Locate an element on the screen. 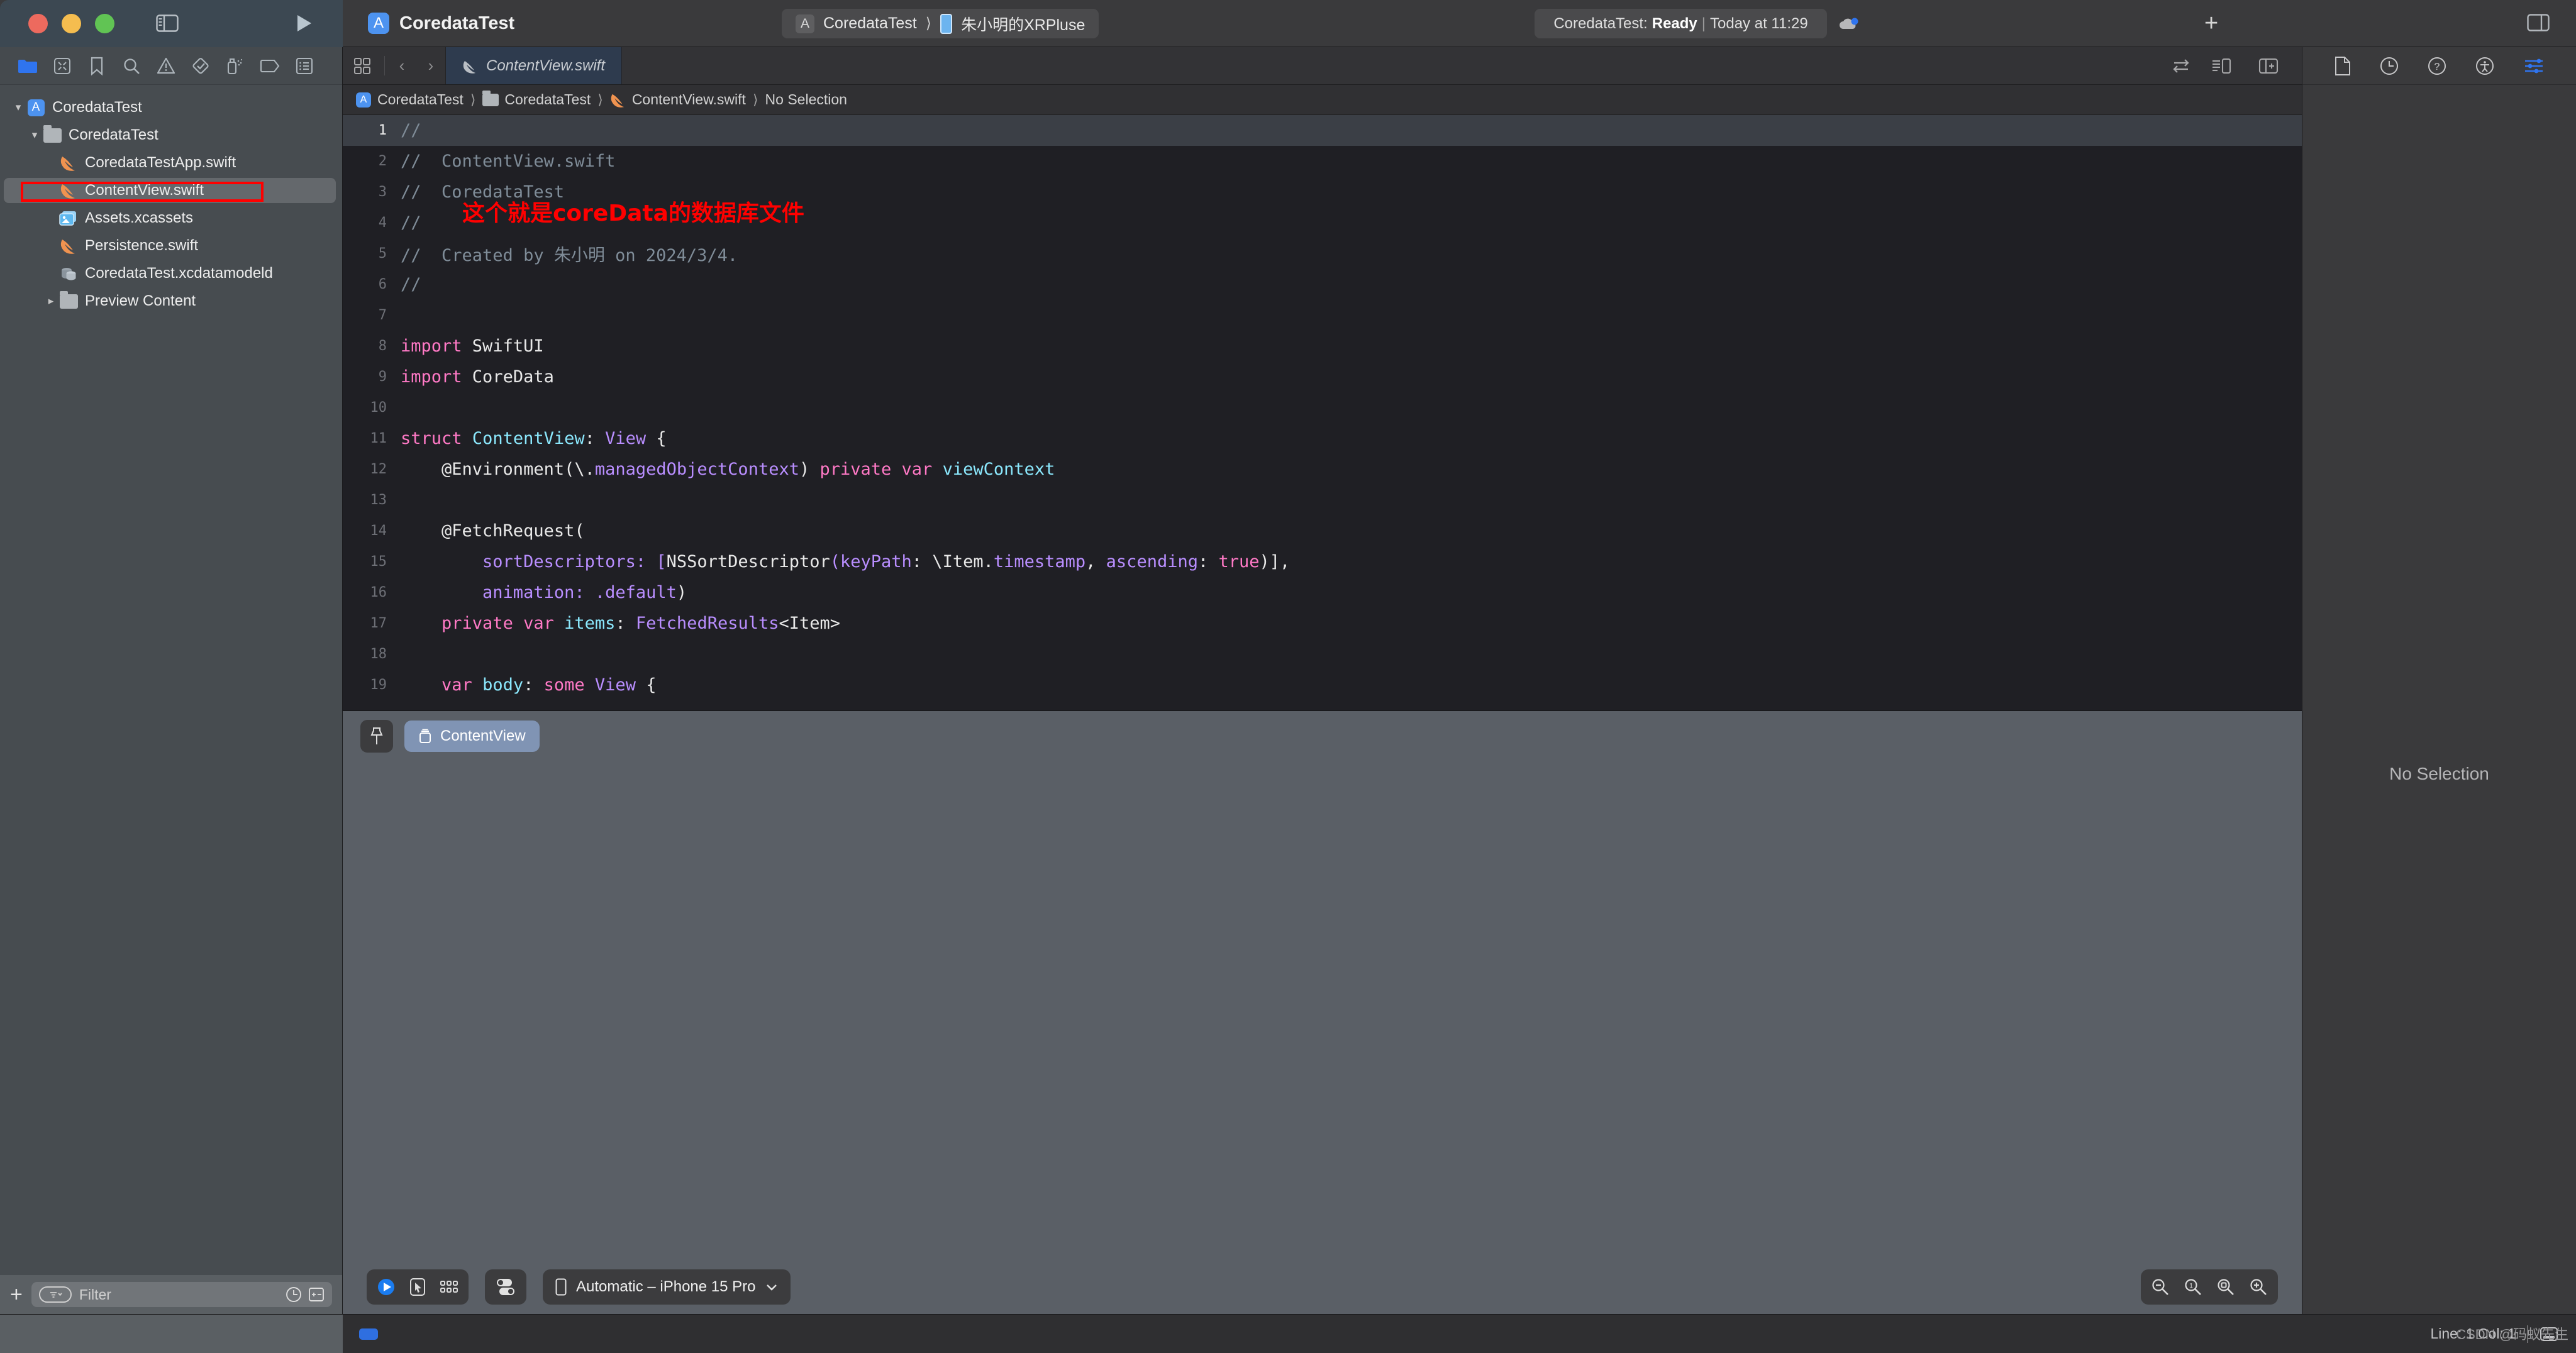 This screenshot has height=1353, width=2576. scheme-name: CoredataTest is located at coordinates (870, 23).